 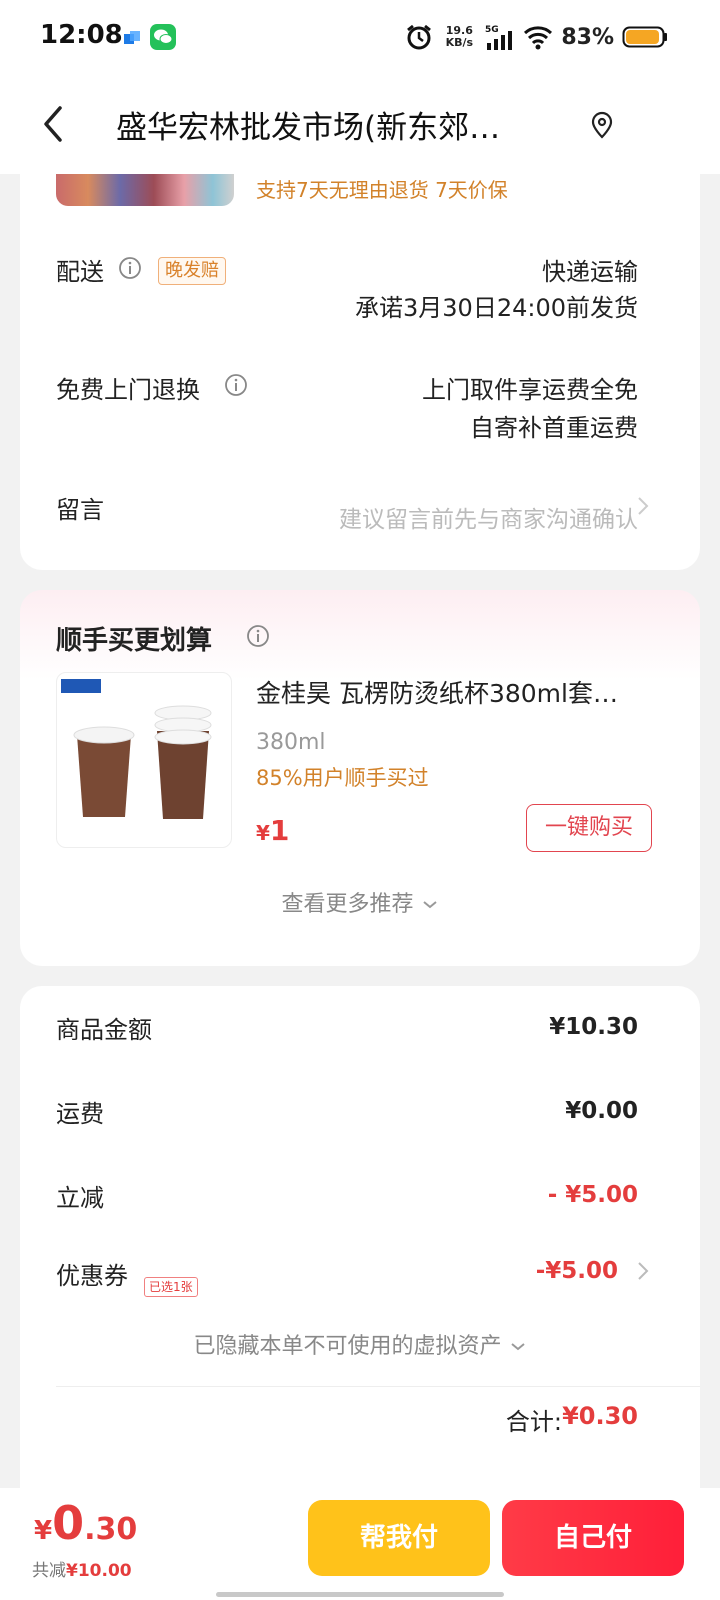 I want to click on product-price: ¥1, so click(x=272, y=830).